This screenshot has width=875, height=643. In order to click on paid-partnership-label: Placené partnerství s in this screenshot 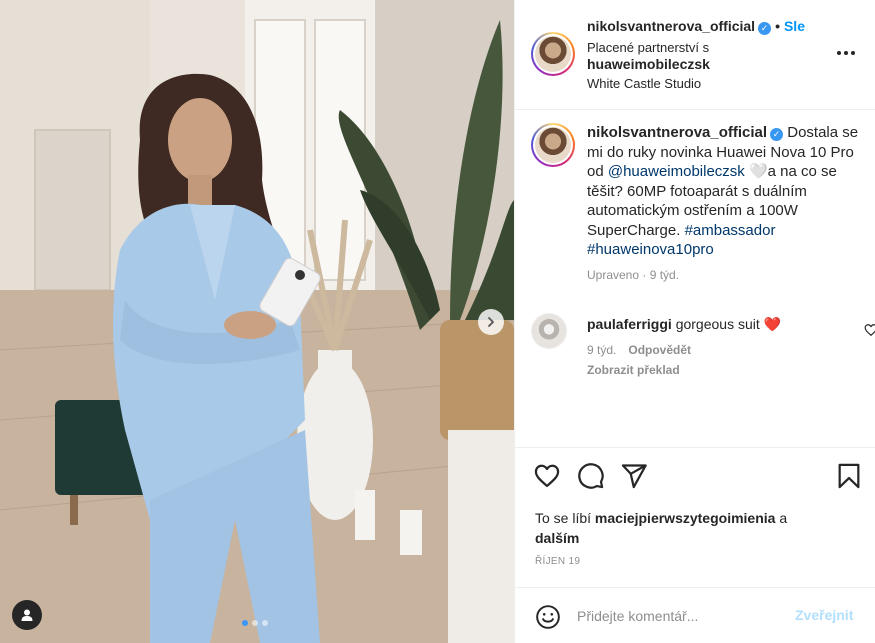, I will do `click(648, 47)`.